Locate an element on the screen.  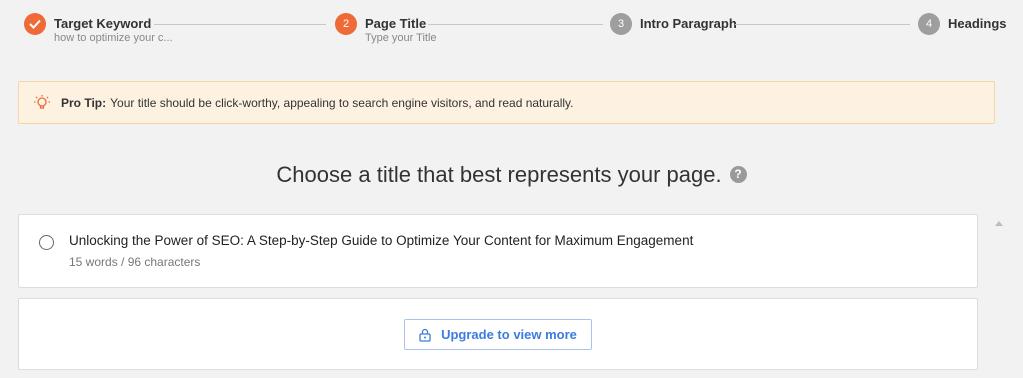
lock-icon is located at coordinates (425, 335).